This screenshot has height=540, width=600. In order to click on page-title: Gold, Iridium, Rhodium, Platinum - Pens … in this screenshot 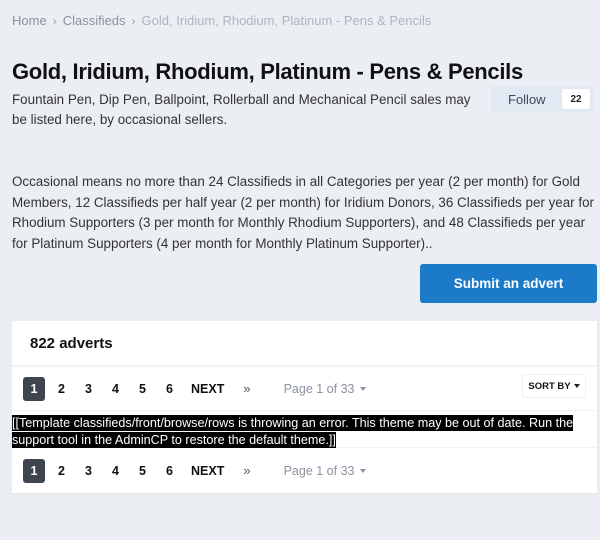, I will do `click(267, 71)`.